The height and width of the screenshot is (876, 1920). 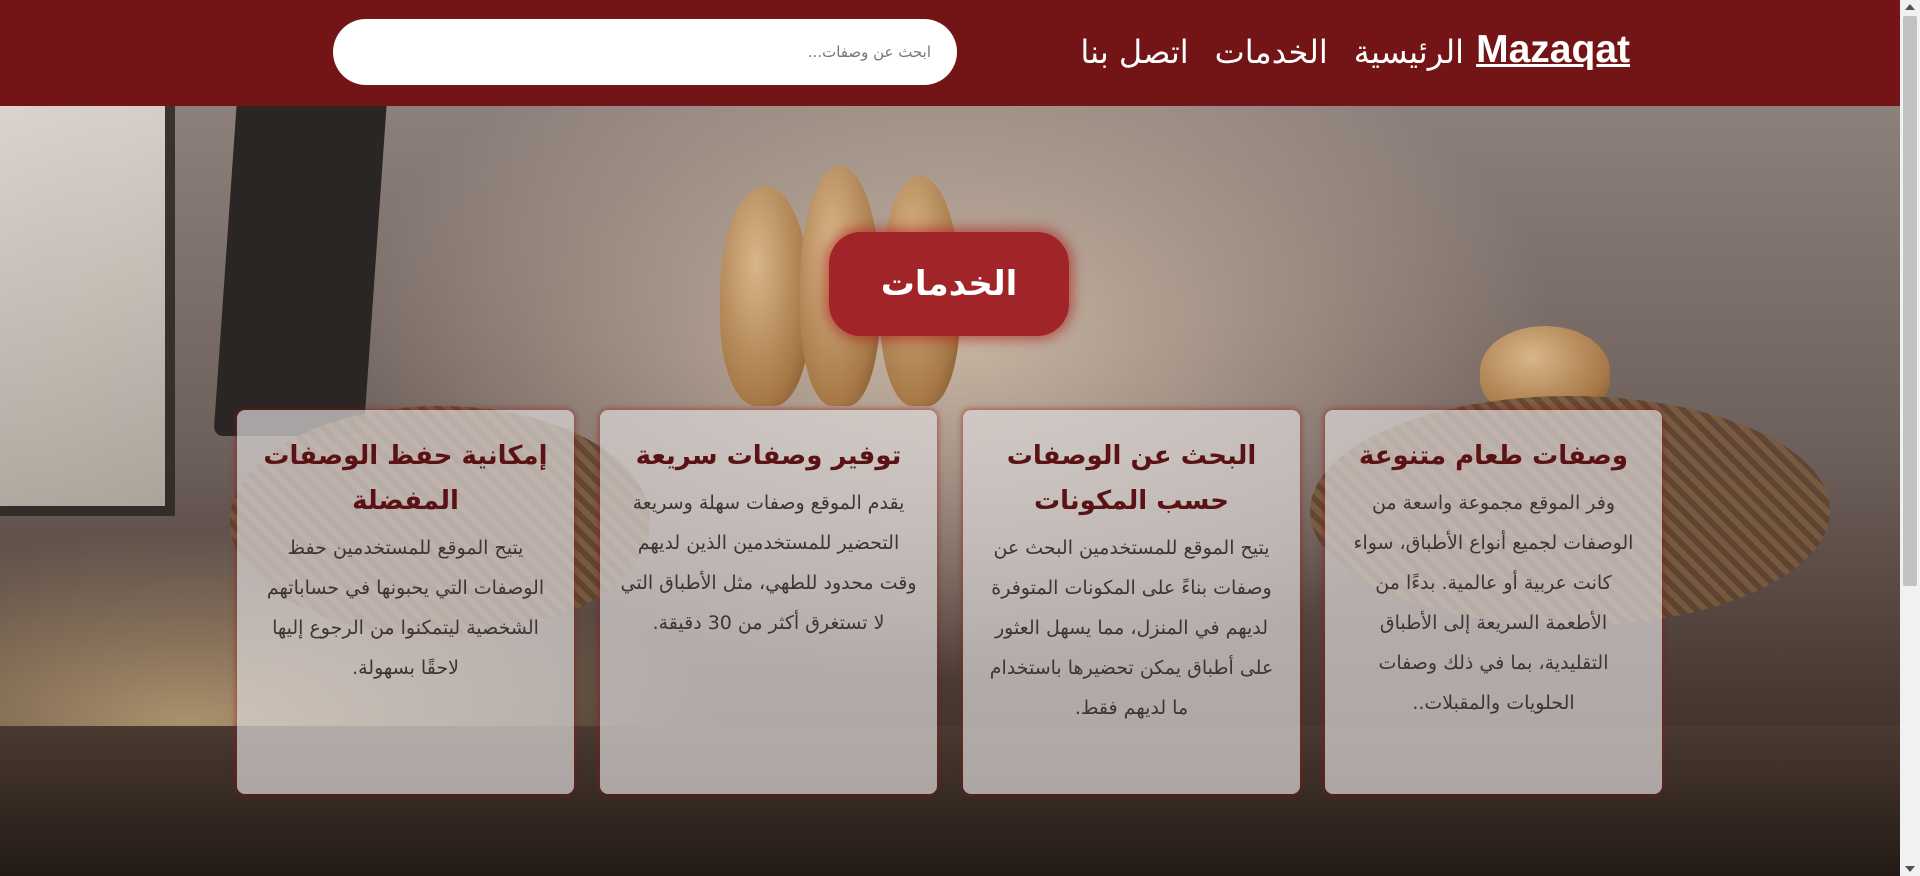 I want to click on service-card-title: توفير وصفات سريعة, so click(x=768, y=456).